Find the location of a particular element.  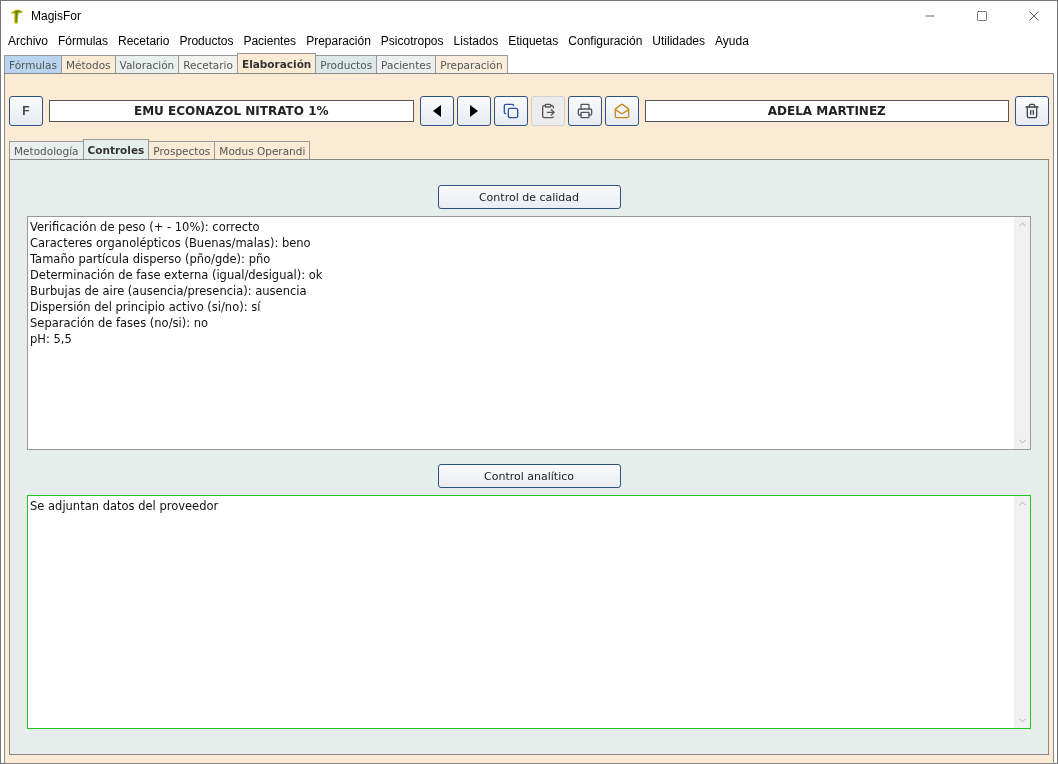

text-line: pH: 5,5 is located at coordinates (51, 339).